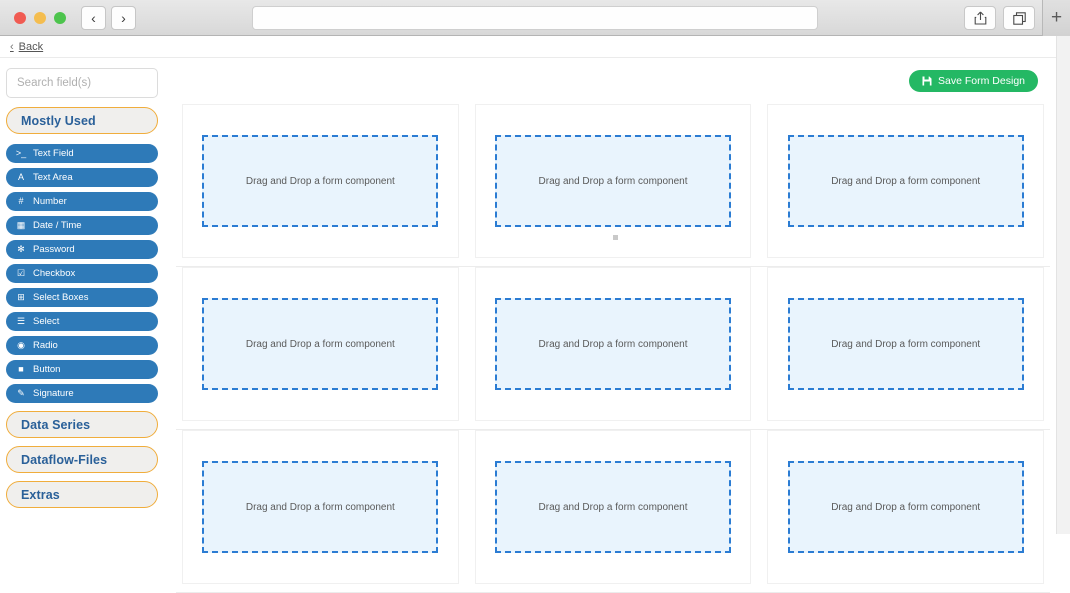 This screenshot has width=1070, height=593. I want to click on field-button-label: Radio, so click(45, 345).